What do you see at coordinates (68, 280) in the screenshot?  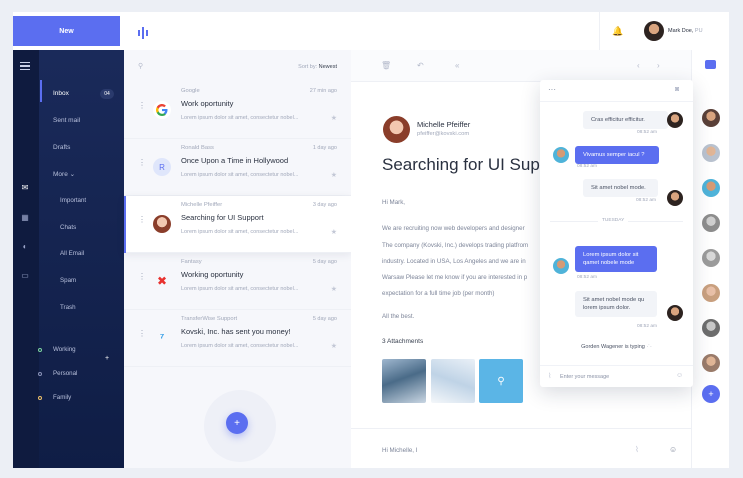 I see `sidebar-sub-spam: Spam` at bounding box center [68, 280].